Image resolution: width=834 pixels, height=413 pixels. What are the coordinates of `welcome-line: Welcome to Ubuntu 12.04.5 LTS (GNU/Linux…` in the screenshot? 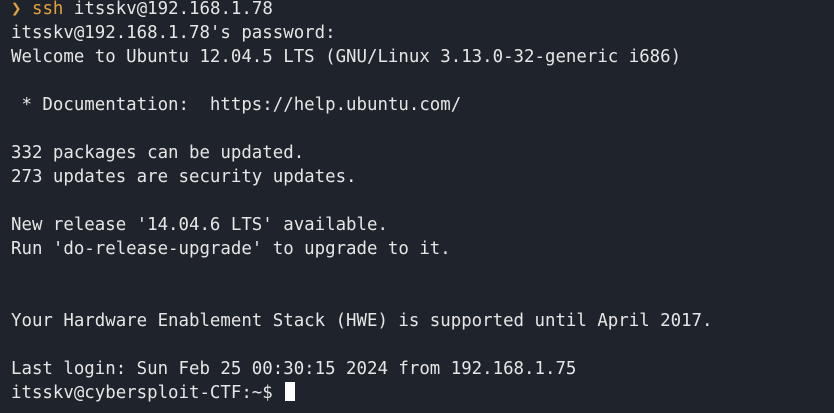 It's located at (346, 57).